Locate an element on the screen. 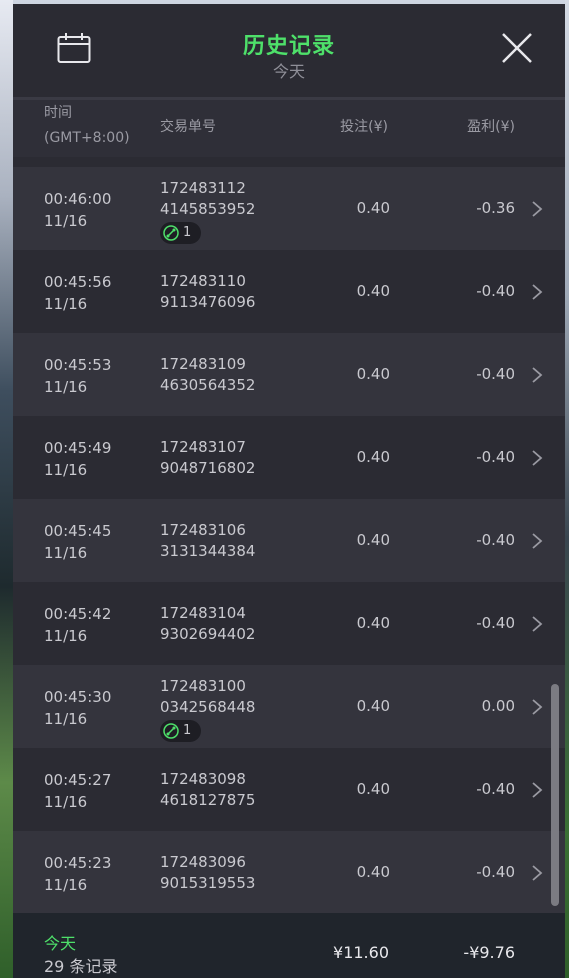 This screenshot has height=978, width=569. row-order-part2: 4145853952 is located at coordinates (208, 209).